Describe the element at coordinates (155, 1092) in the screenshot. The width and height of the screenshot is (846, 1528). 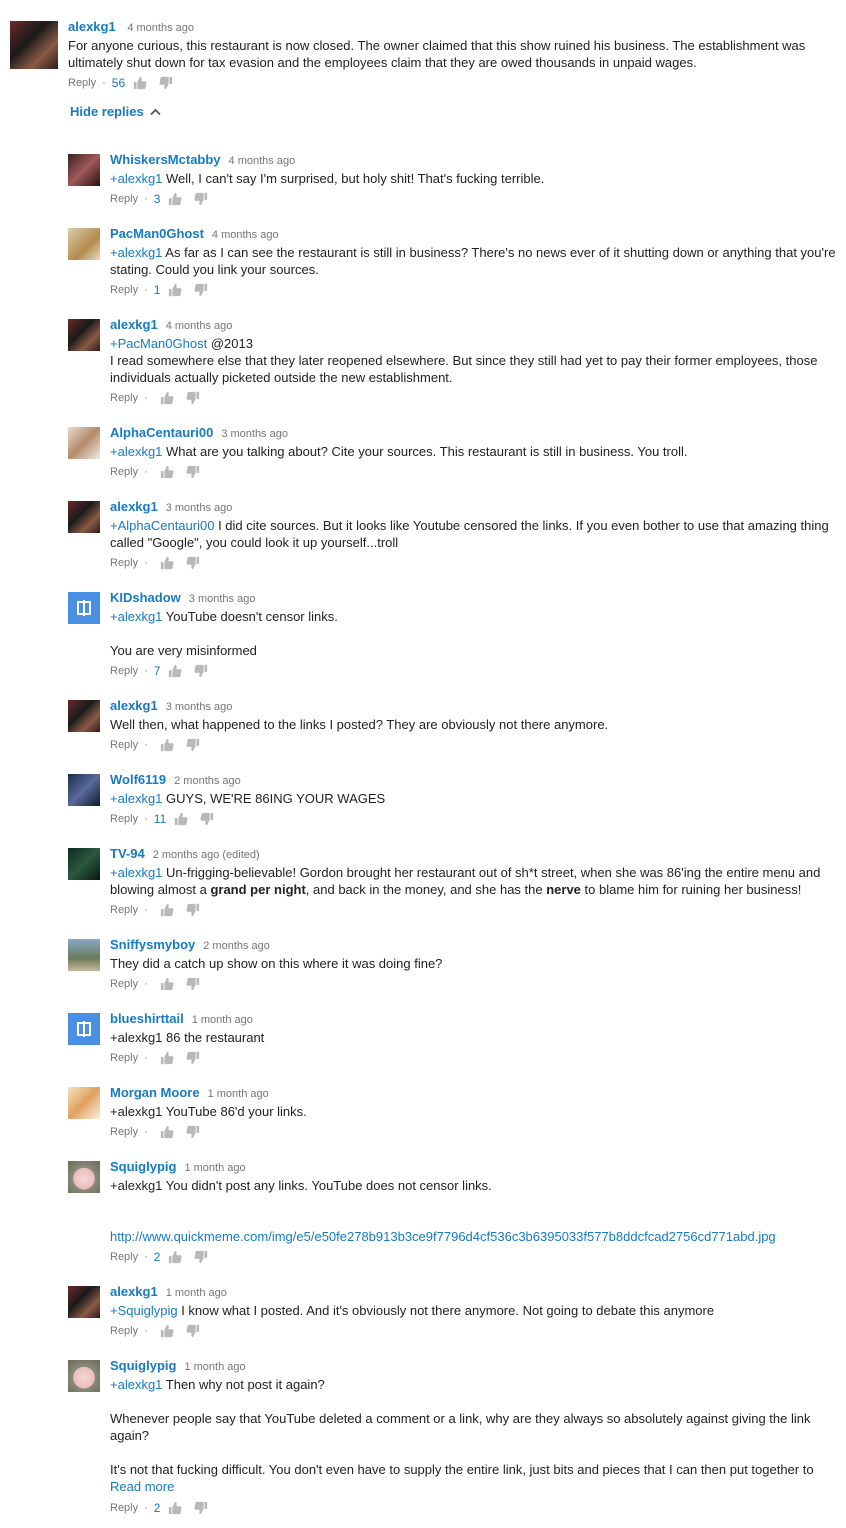
I see `comment-author: Morgan Moore` at that location.